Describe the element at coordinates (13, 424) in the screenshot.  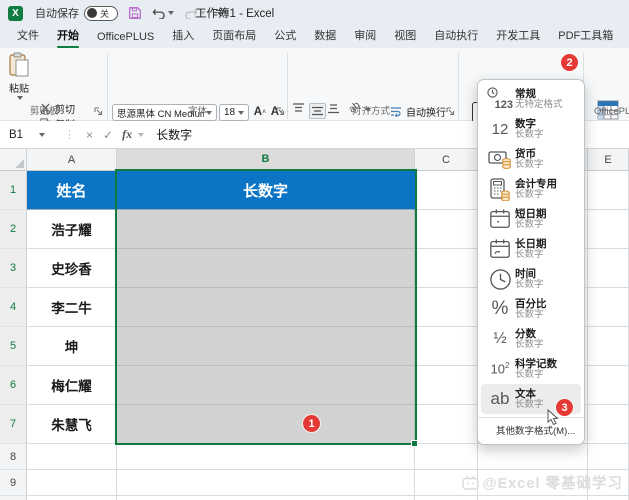
I see `row-header-7: 7` at that location.